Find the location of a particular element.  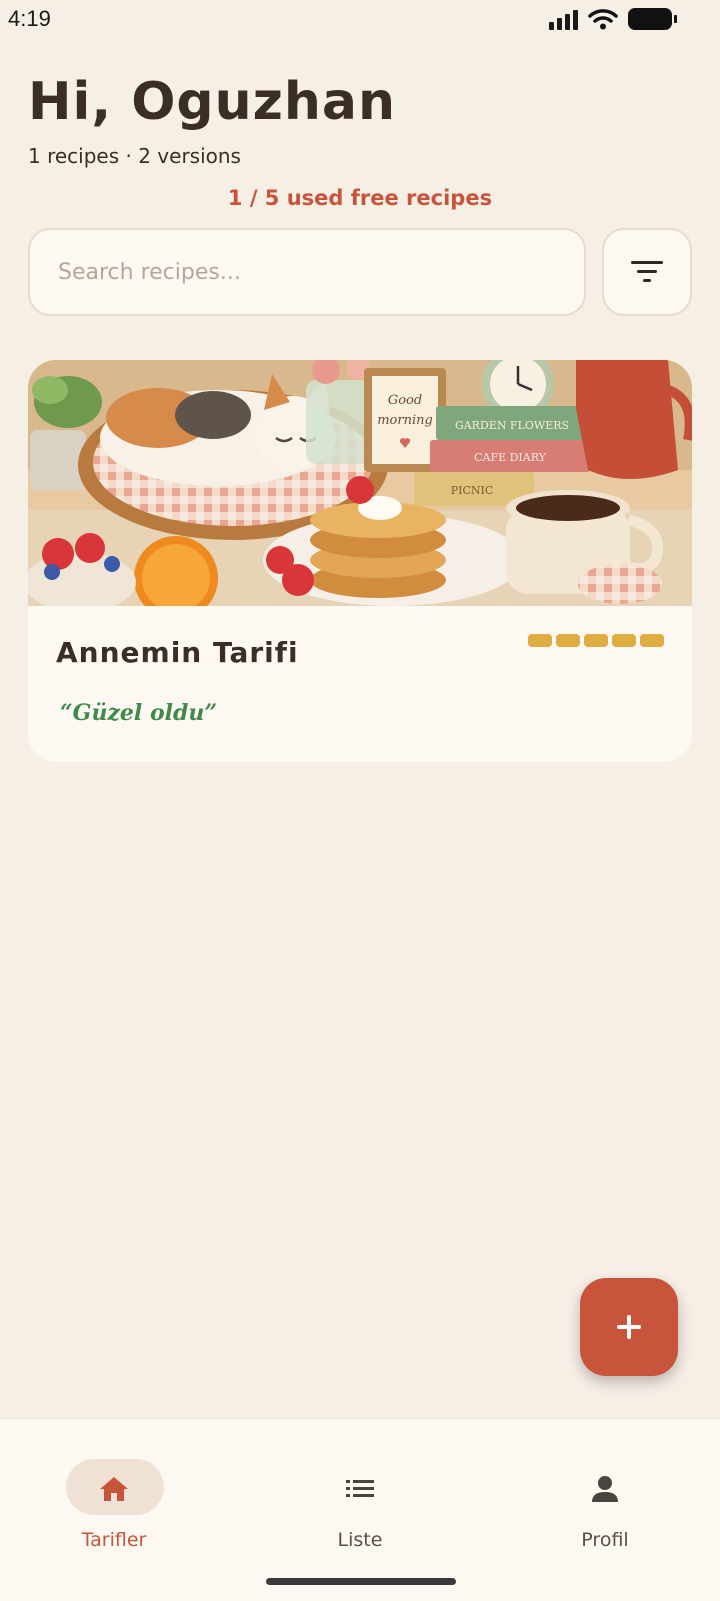

battery-icon is located at coordinates (652, 19).